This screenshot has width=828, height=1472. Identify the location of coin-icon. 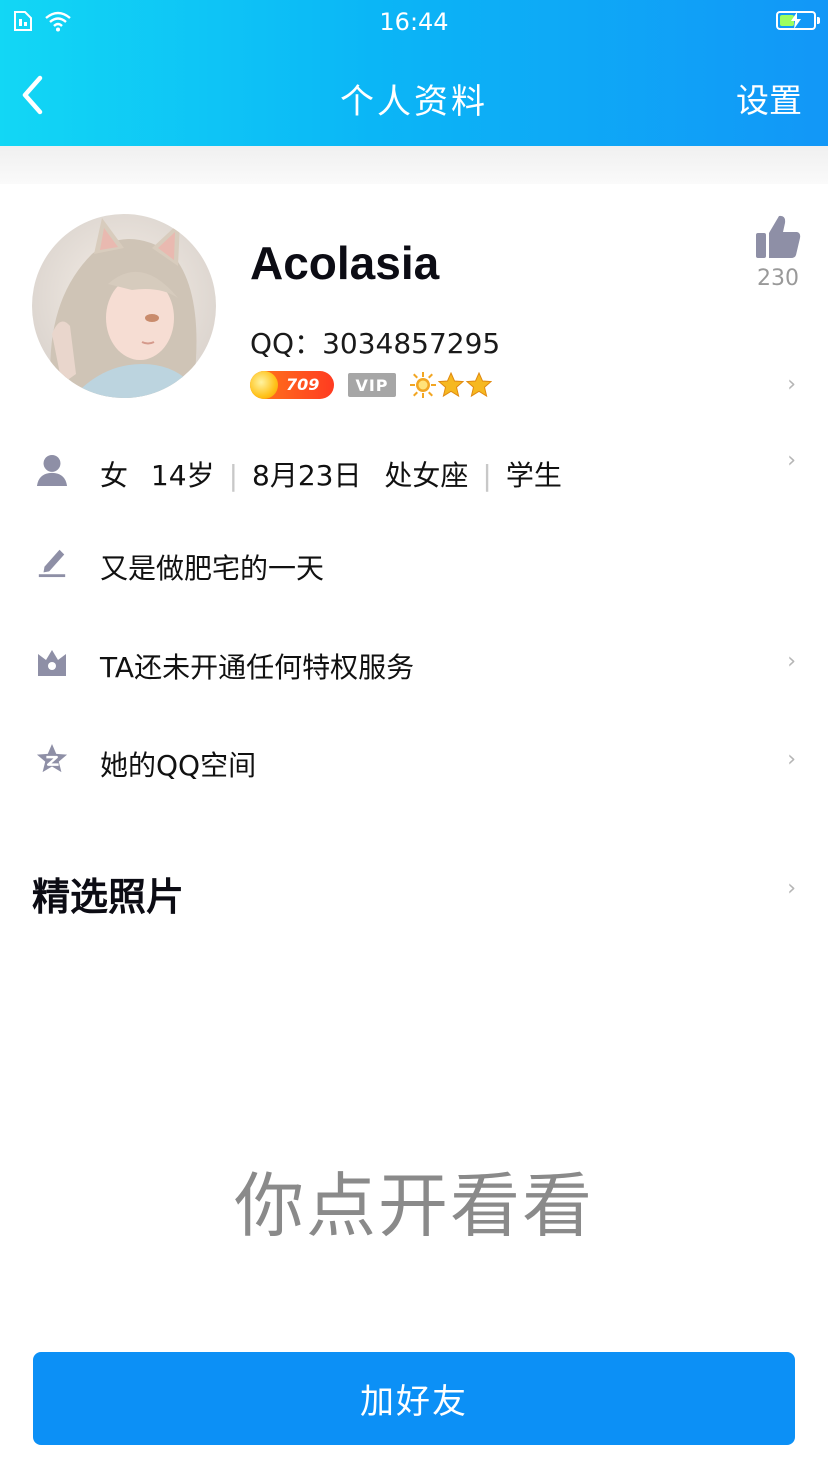
(264, 385).